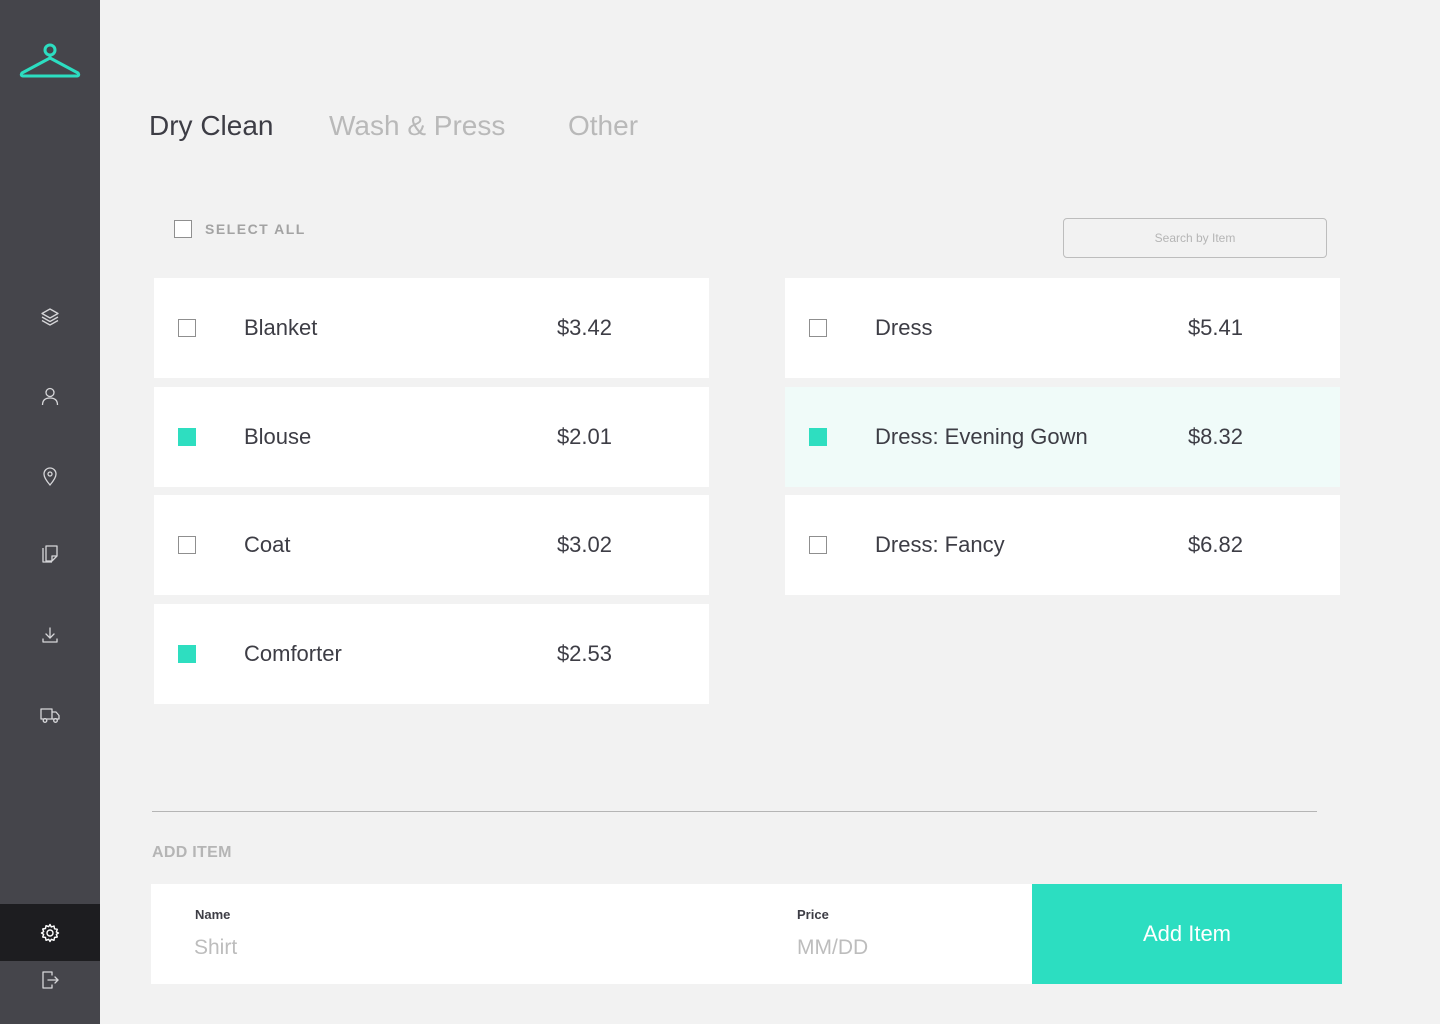 This screenshot has height=1024, width=1440. I want to click on logout-icon, so click(50, 980).